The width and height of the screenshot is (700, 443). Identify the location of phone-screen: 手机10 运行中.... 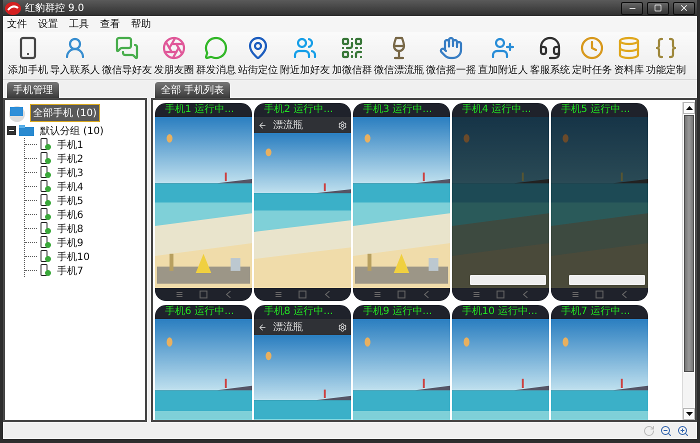
(500, 362).